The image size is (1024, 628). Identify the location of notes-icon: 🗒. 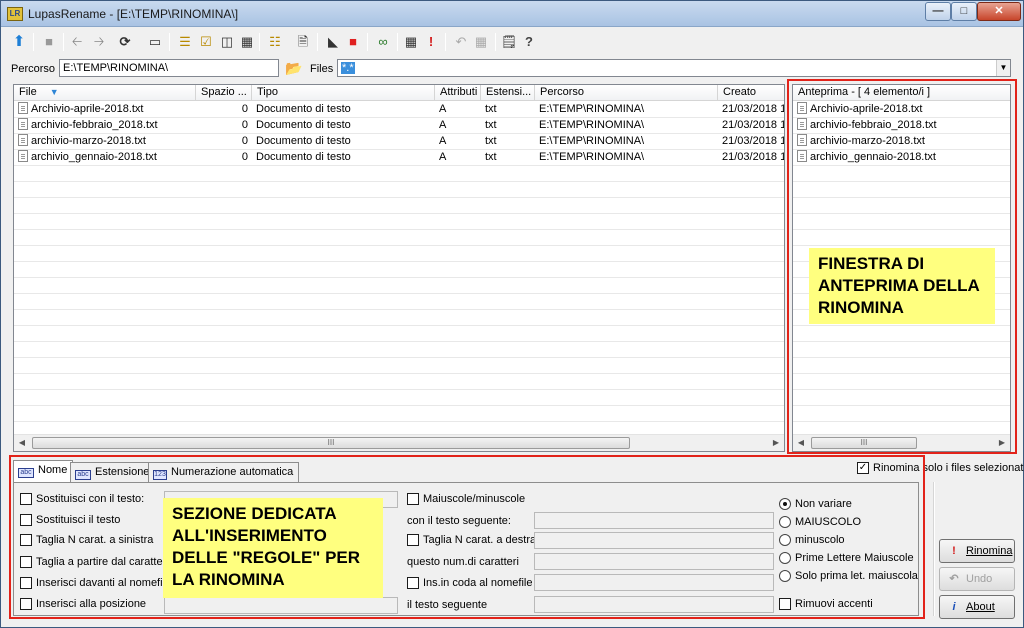
(509, 42).